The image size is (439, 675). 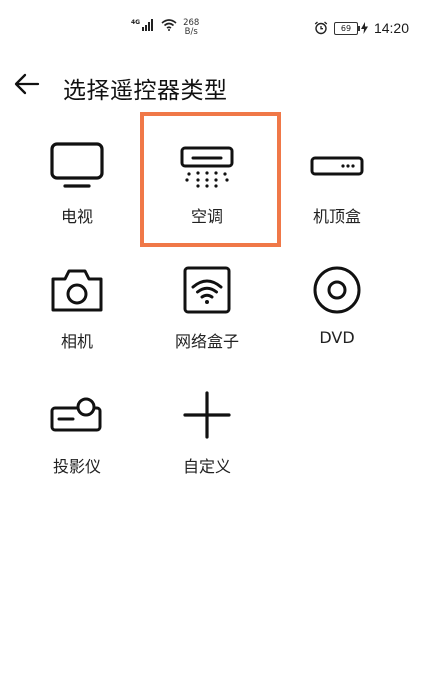 What do you see at coordinates (391, 28) in the screenshot?
I see `clock-time: 14:20` at bounding box center [391, 28].